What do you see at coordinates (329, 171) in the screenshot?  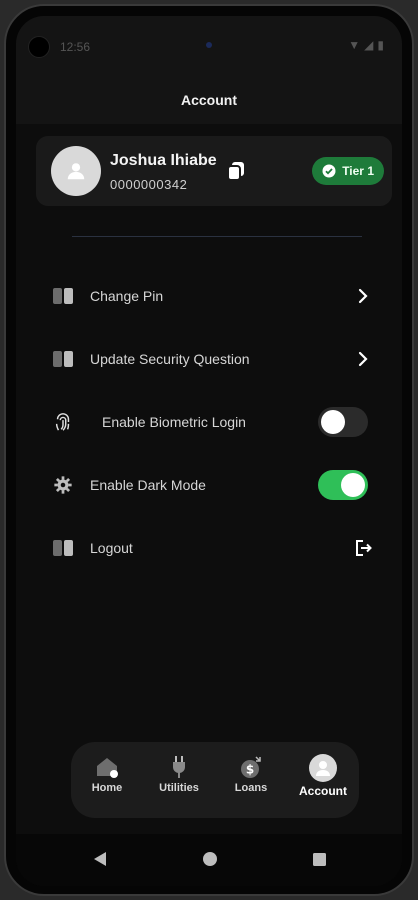 I see `check-circle-icon` at bounding box center [329, 171].